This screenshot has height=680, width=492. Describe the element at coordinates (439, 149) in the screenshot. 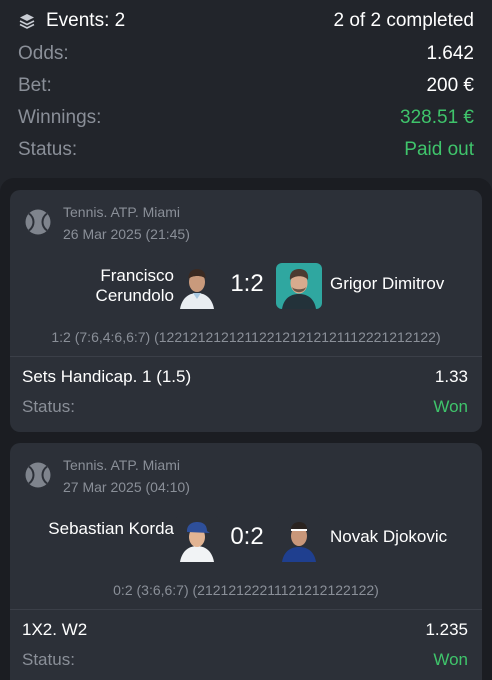

I see `status-value: Paid out` at that location.